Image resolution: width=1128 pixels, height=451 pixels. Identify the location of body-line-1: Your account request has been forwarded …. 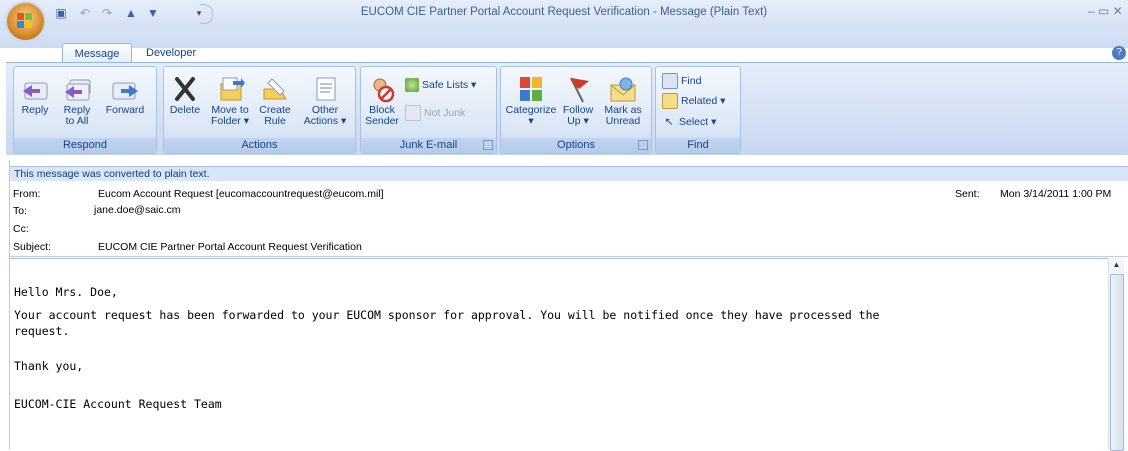
(447, 315).